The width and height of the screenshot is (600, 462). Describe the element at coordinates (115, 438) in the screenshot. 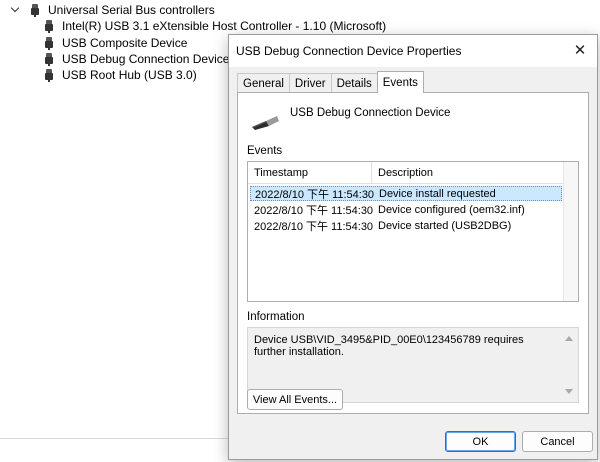

I see `divider` at that location.